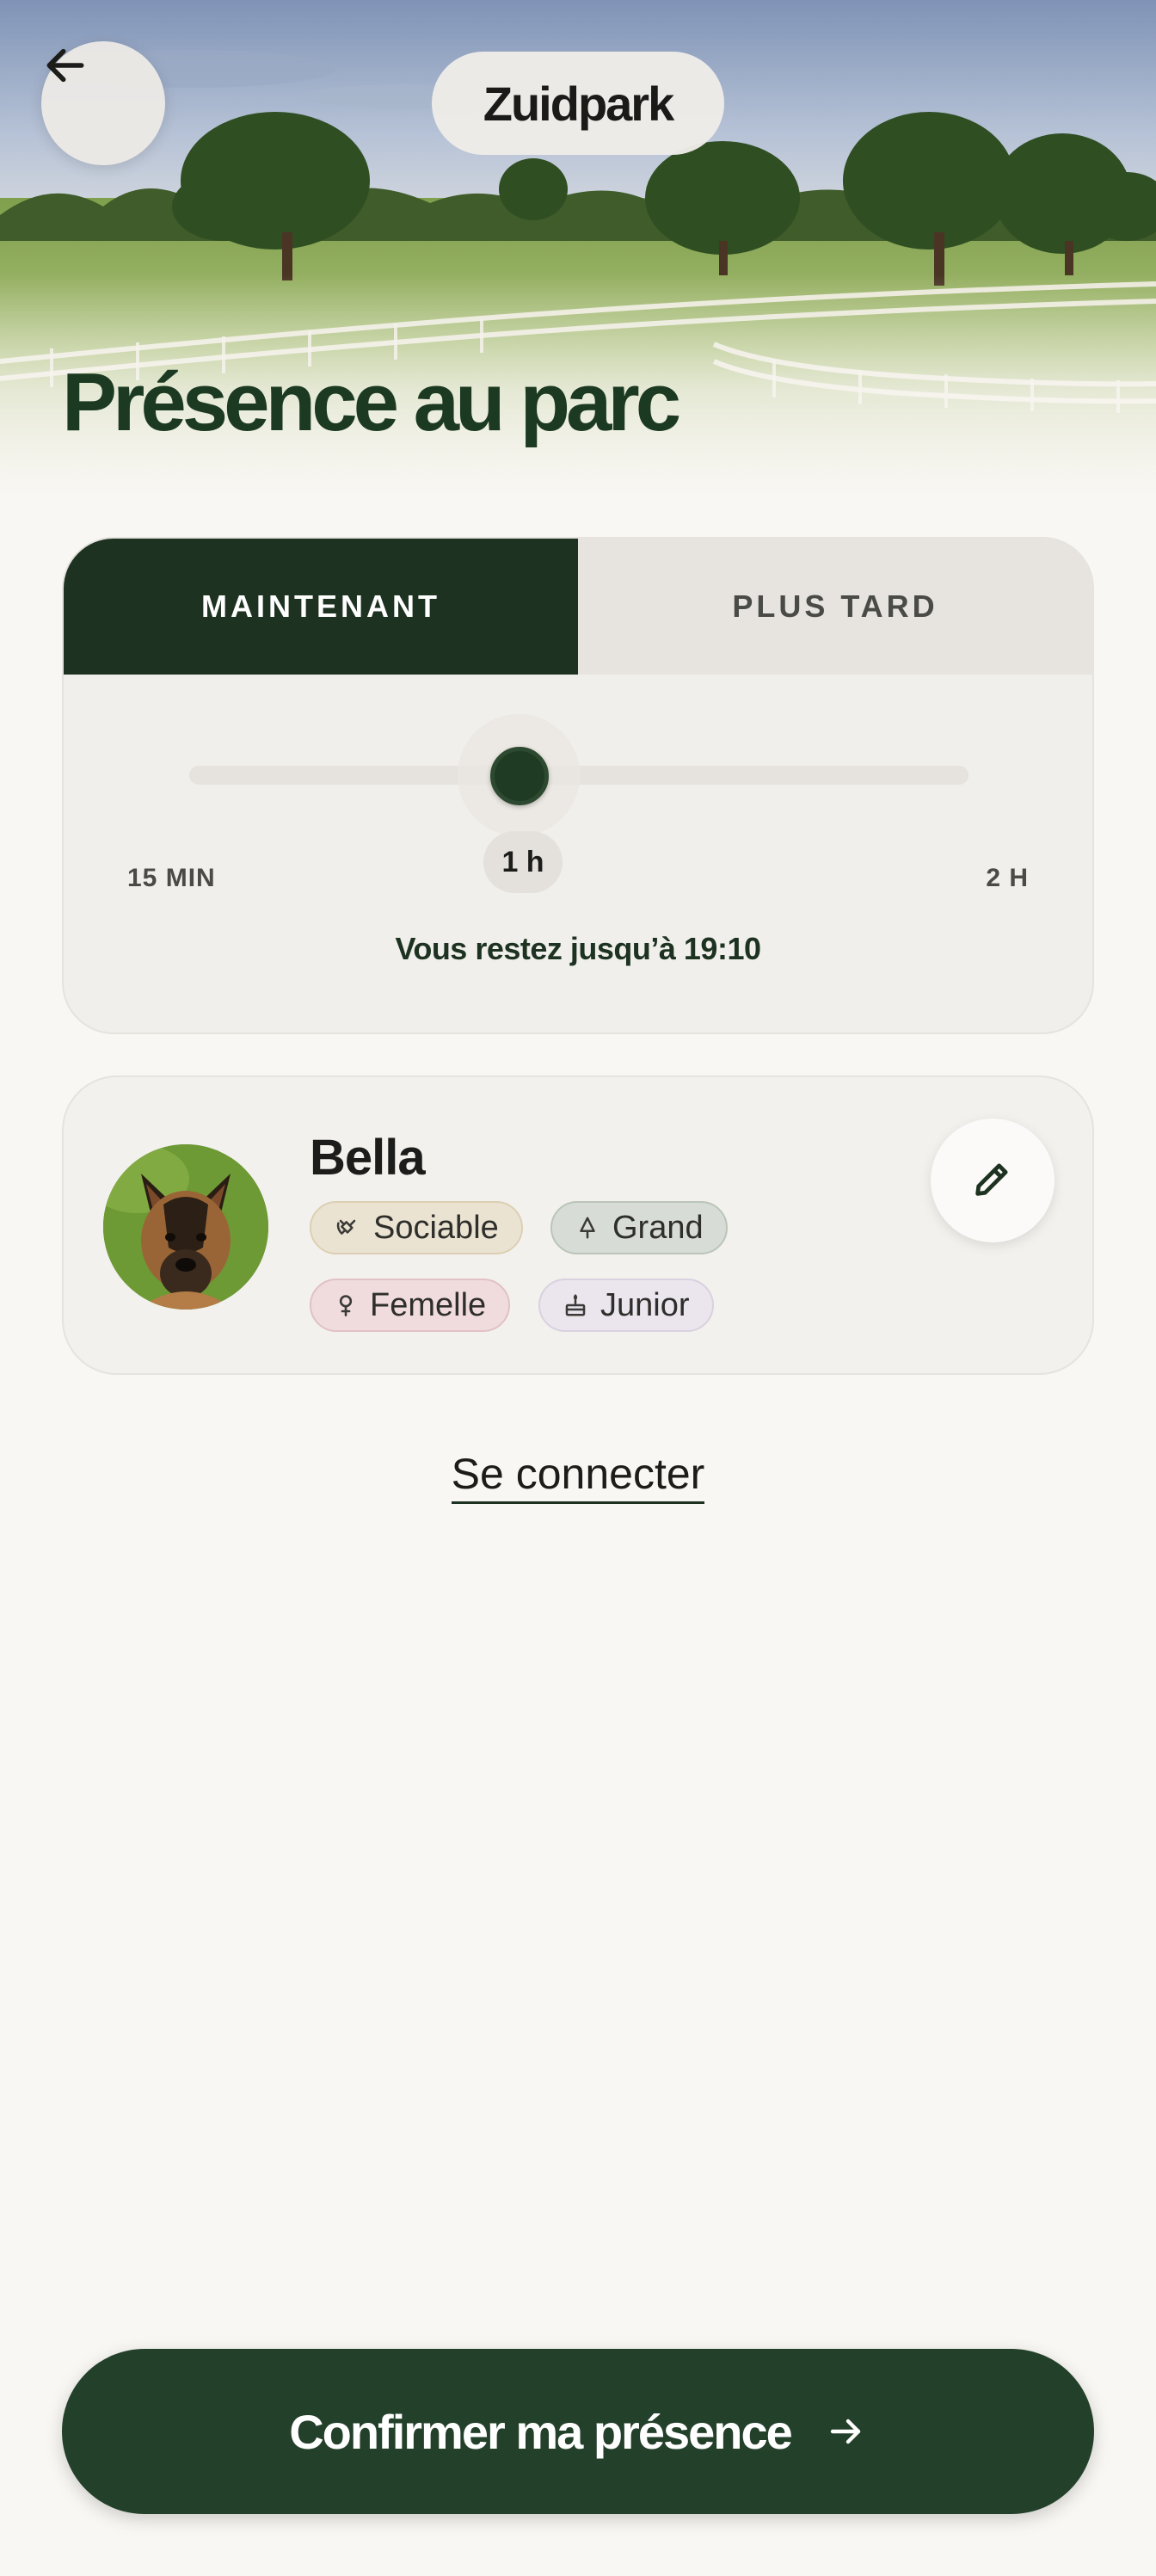  Describe the element at coordinates (372, 402) in the screenshot. I see `page-title: Présence au parc` at that location.